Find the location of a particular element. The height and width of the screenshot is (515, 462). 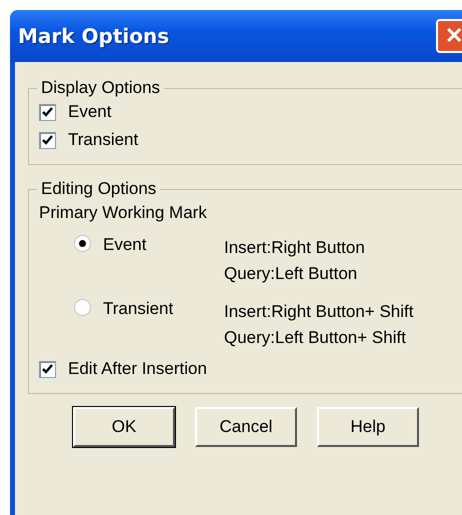

hint-text: Query:Left Button+ Shift is located at coordinates (315, 338).